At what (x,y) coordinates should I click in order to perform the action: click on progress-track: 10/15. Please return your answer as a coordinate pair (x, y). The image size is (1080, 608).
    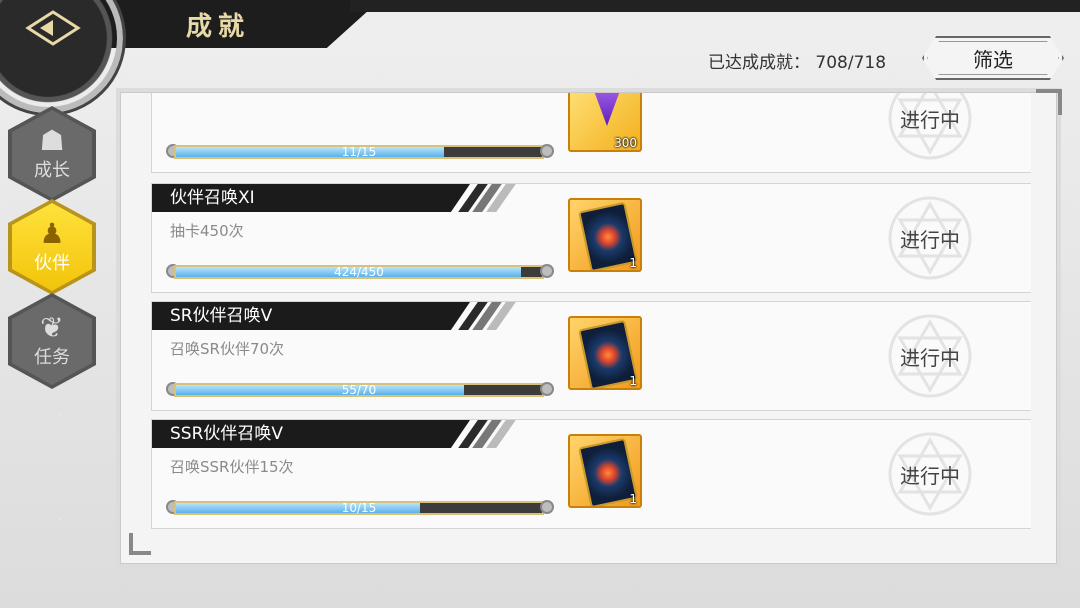
    Looking at the image, I should click on (359, 508).